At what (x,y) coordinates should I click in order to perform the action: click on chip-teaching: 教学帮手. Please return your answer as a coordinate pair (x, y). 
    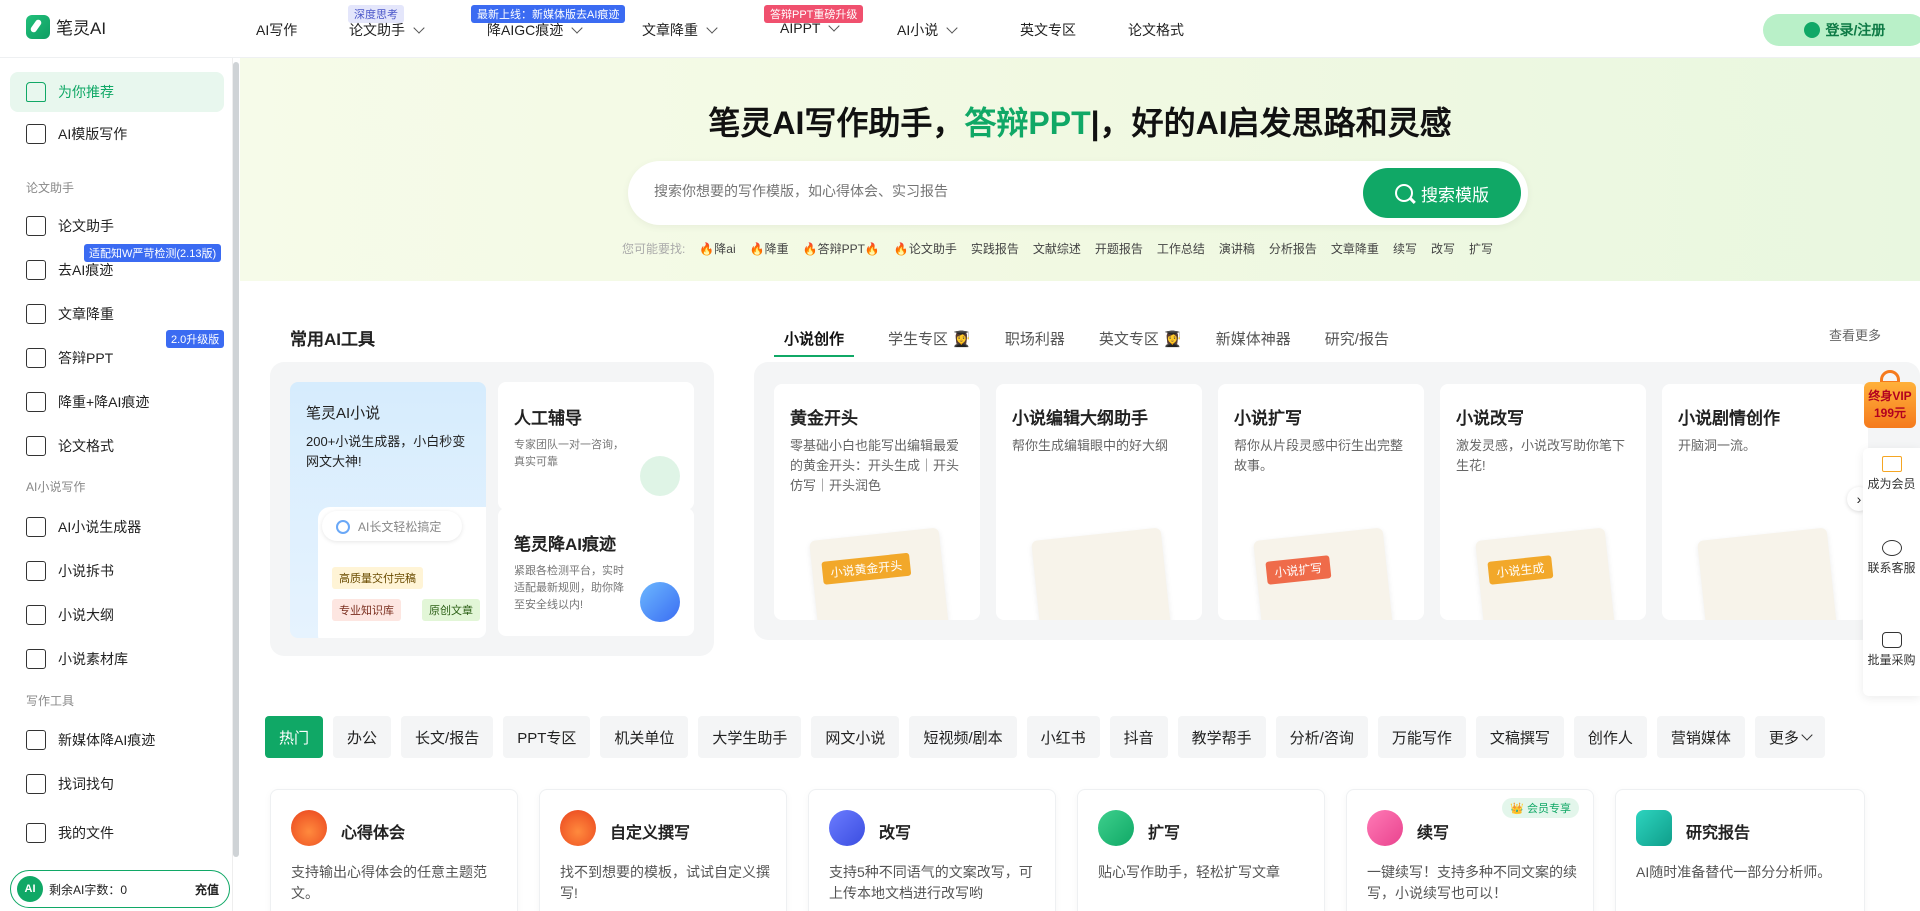
    Looking at the image, I should click on (1221, 737).